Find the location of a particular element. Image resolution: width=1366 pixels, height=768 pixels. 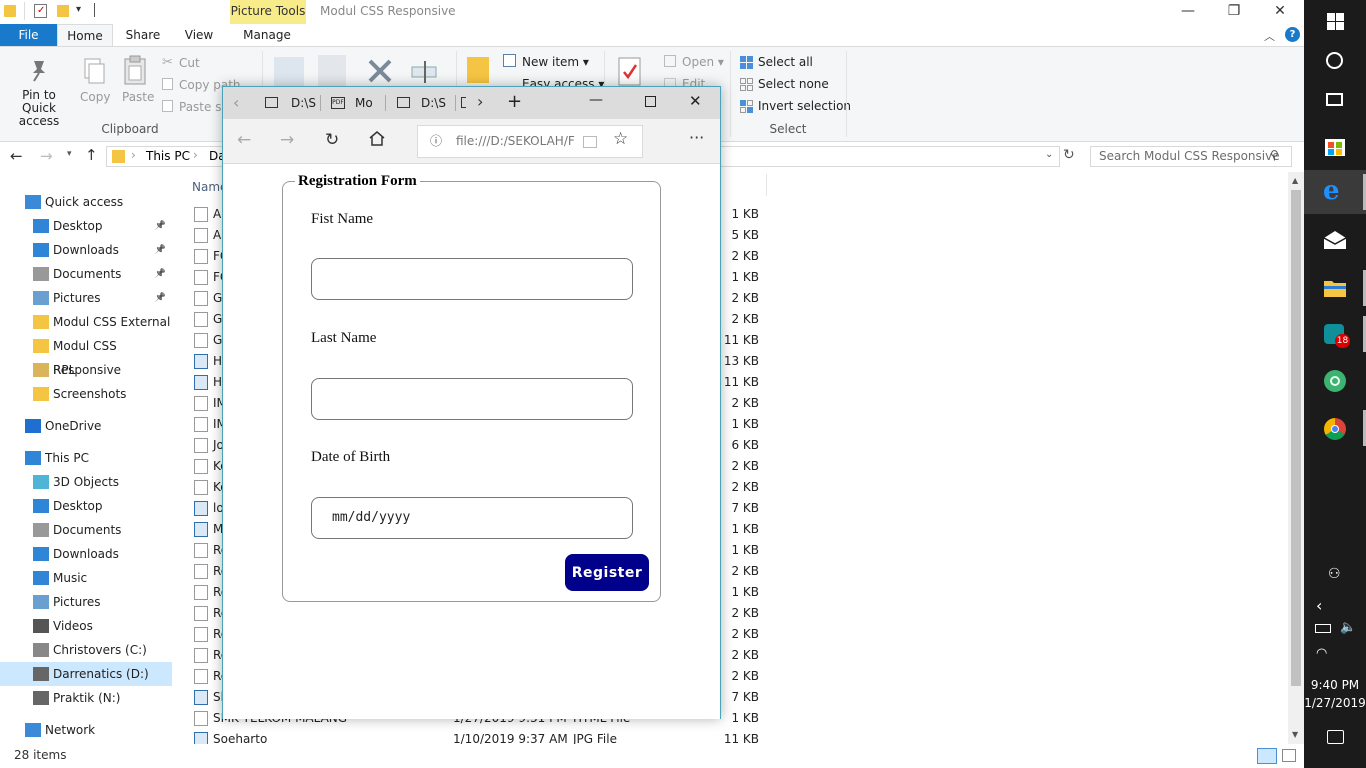

clock-date: 1/27/2019 is located at coordinates (1335, 703).